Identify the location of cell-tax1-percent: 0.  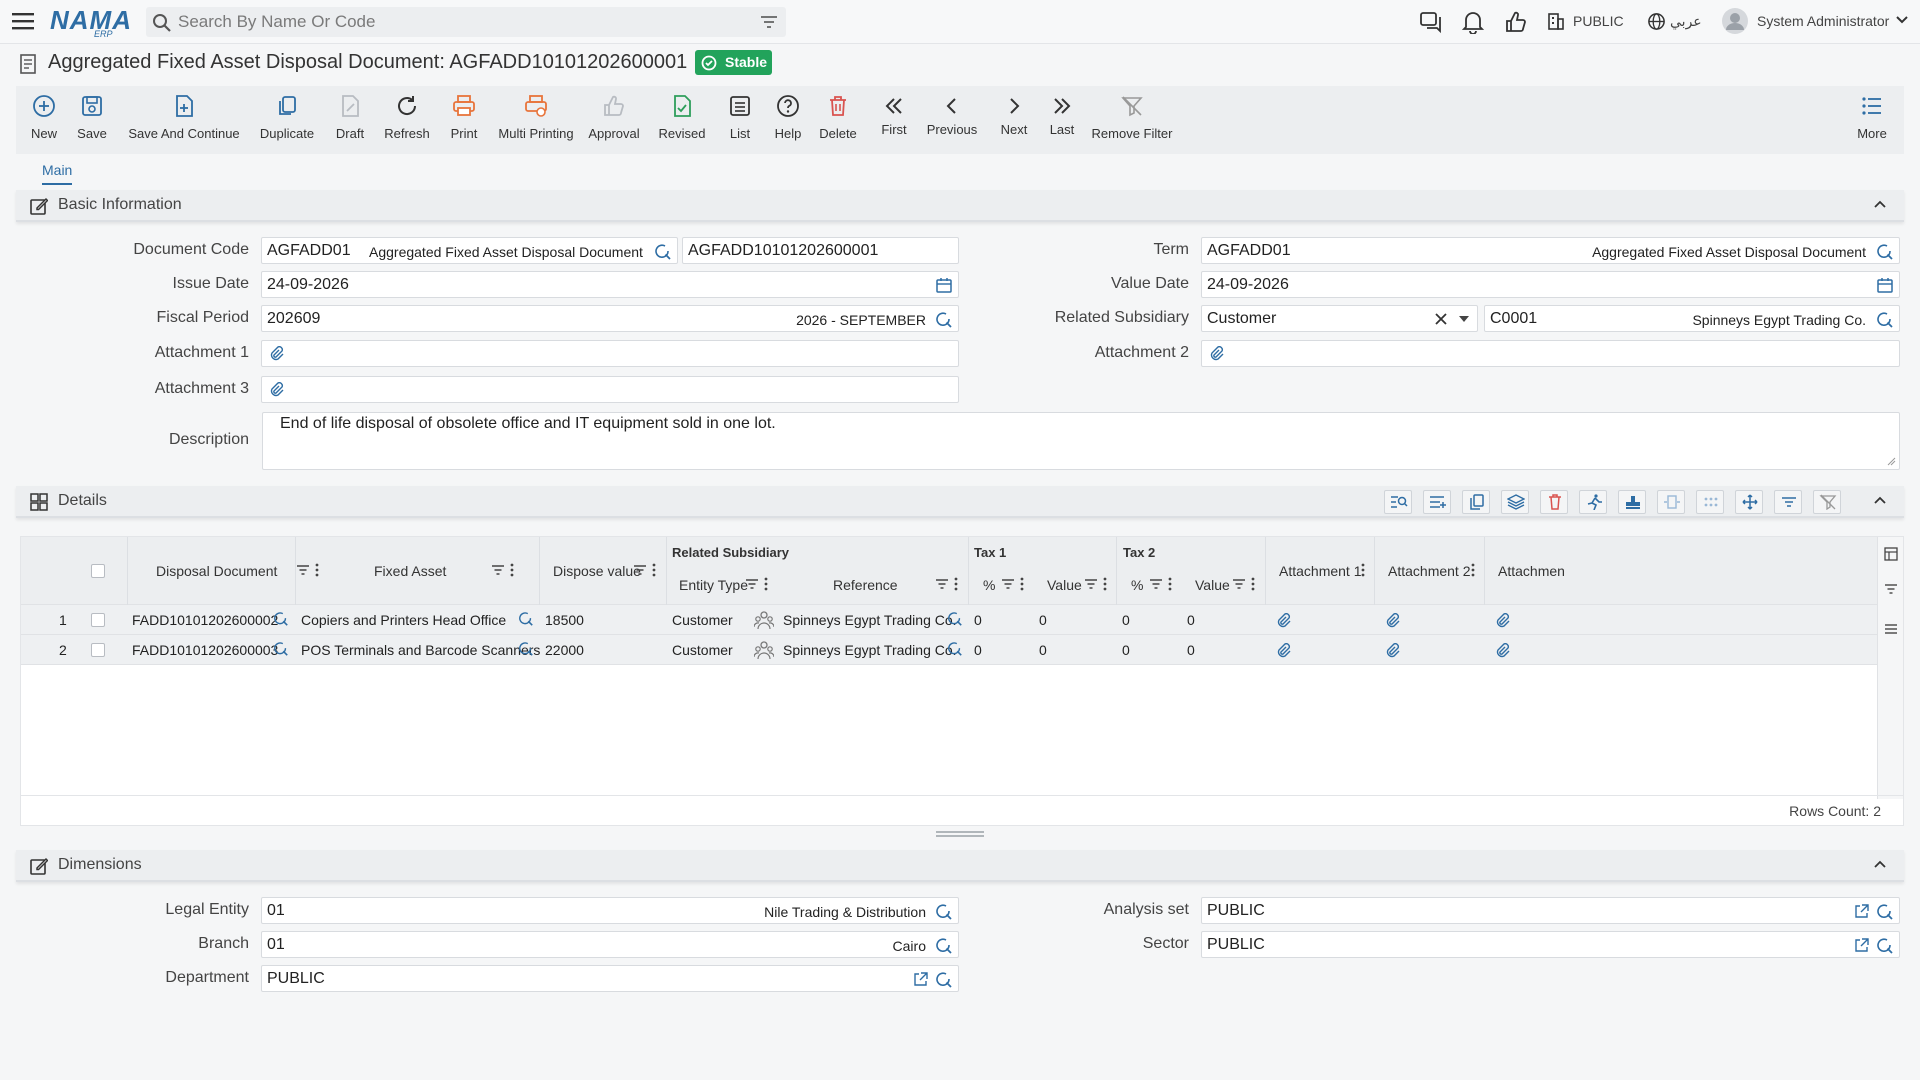
(978, 650).